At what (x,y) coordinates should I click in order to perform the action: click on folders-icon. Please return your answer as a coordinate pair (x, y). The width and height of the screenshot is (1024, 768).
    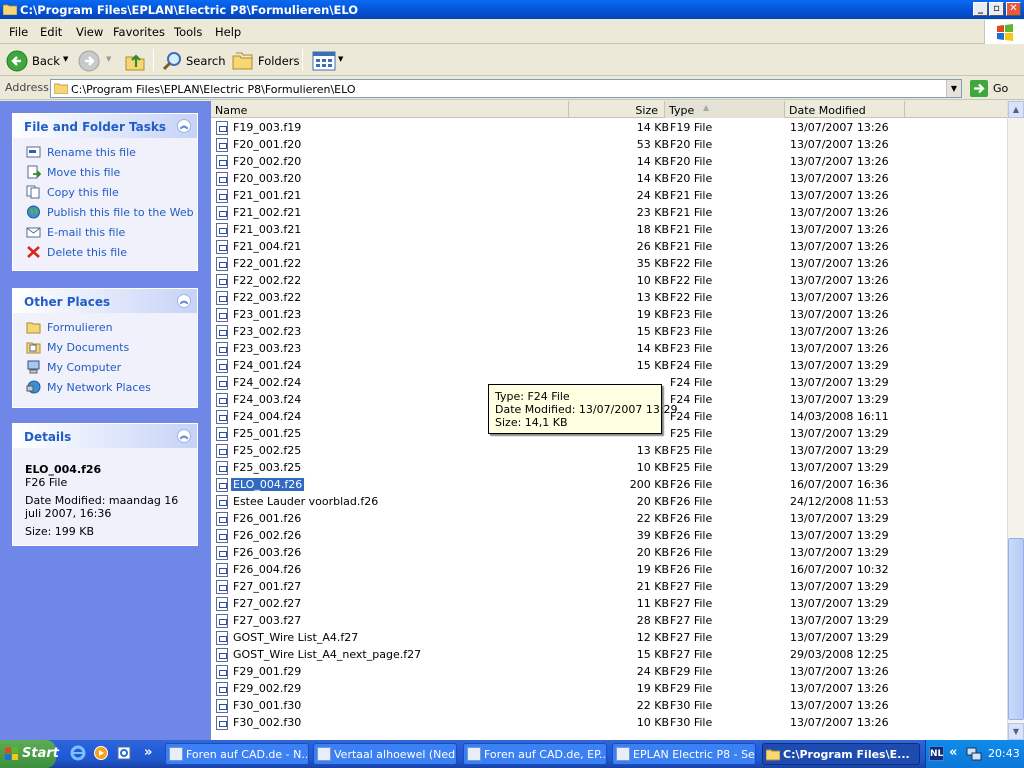
    Looking at the image, I should click on (243, 61).